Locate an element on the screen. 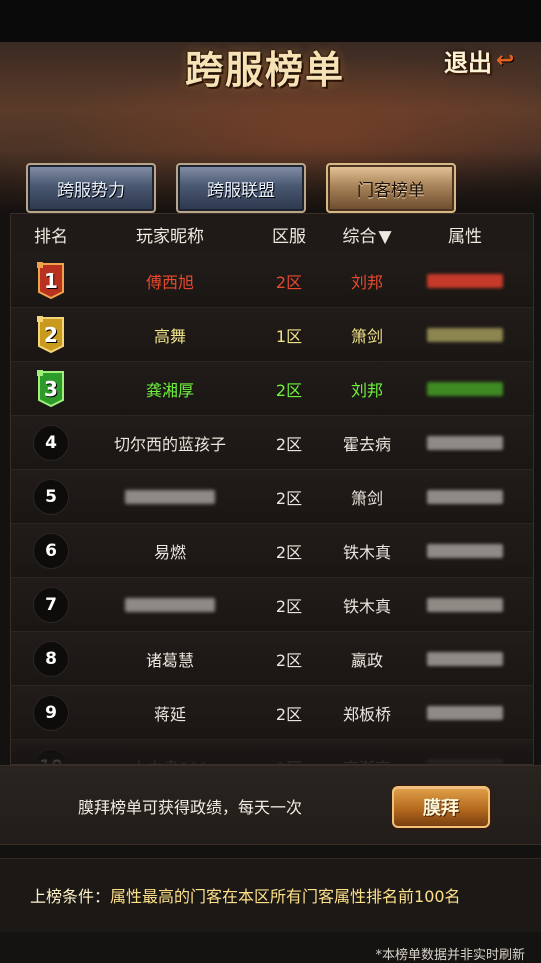 The width and height of the screenshot is (541, 963). exit-button: 退出 ↩ is located at coordinates (489, 60).